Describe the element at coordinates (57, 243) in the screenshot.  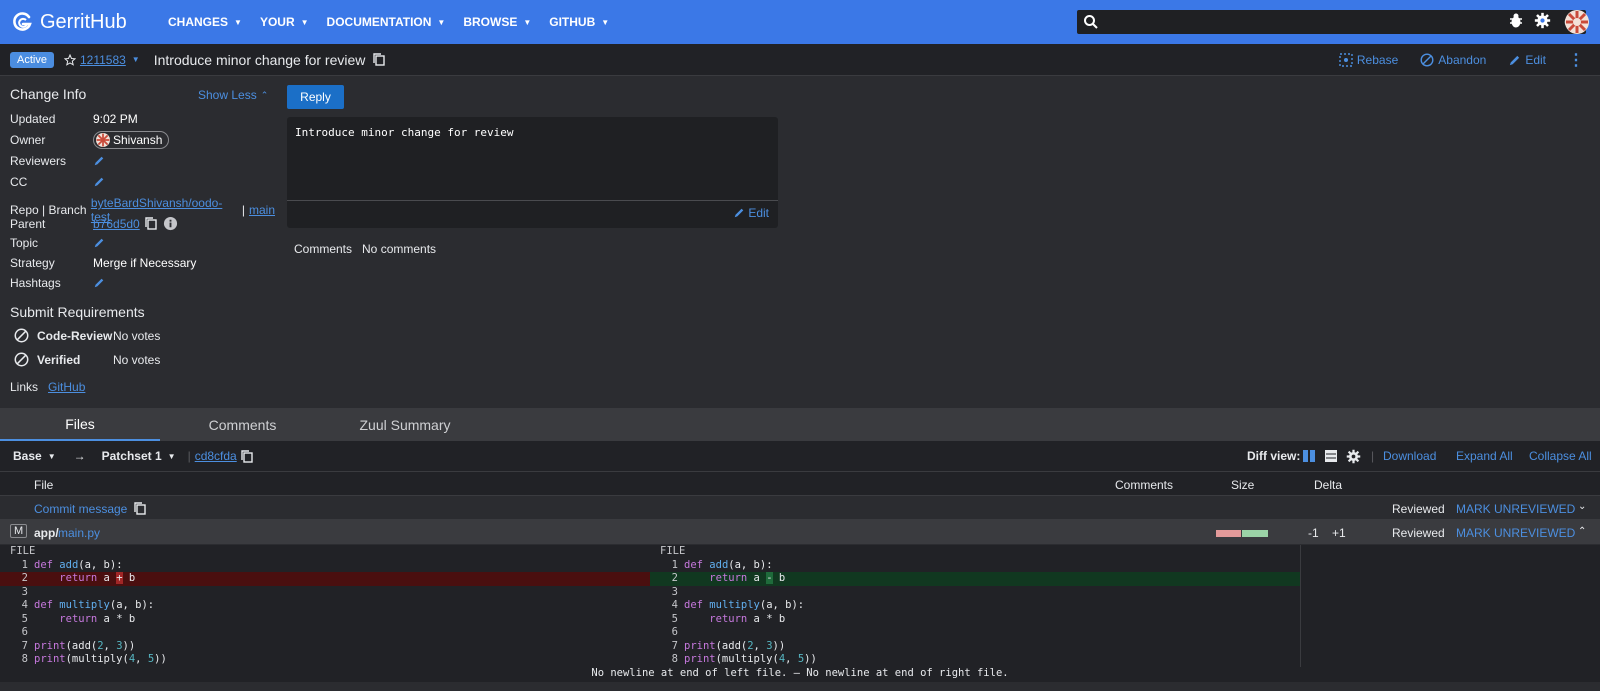
I see `topic-row: Topic` at that location.